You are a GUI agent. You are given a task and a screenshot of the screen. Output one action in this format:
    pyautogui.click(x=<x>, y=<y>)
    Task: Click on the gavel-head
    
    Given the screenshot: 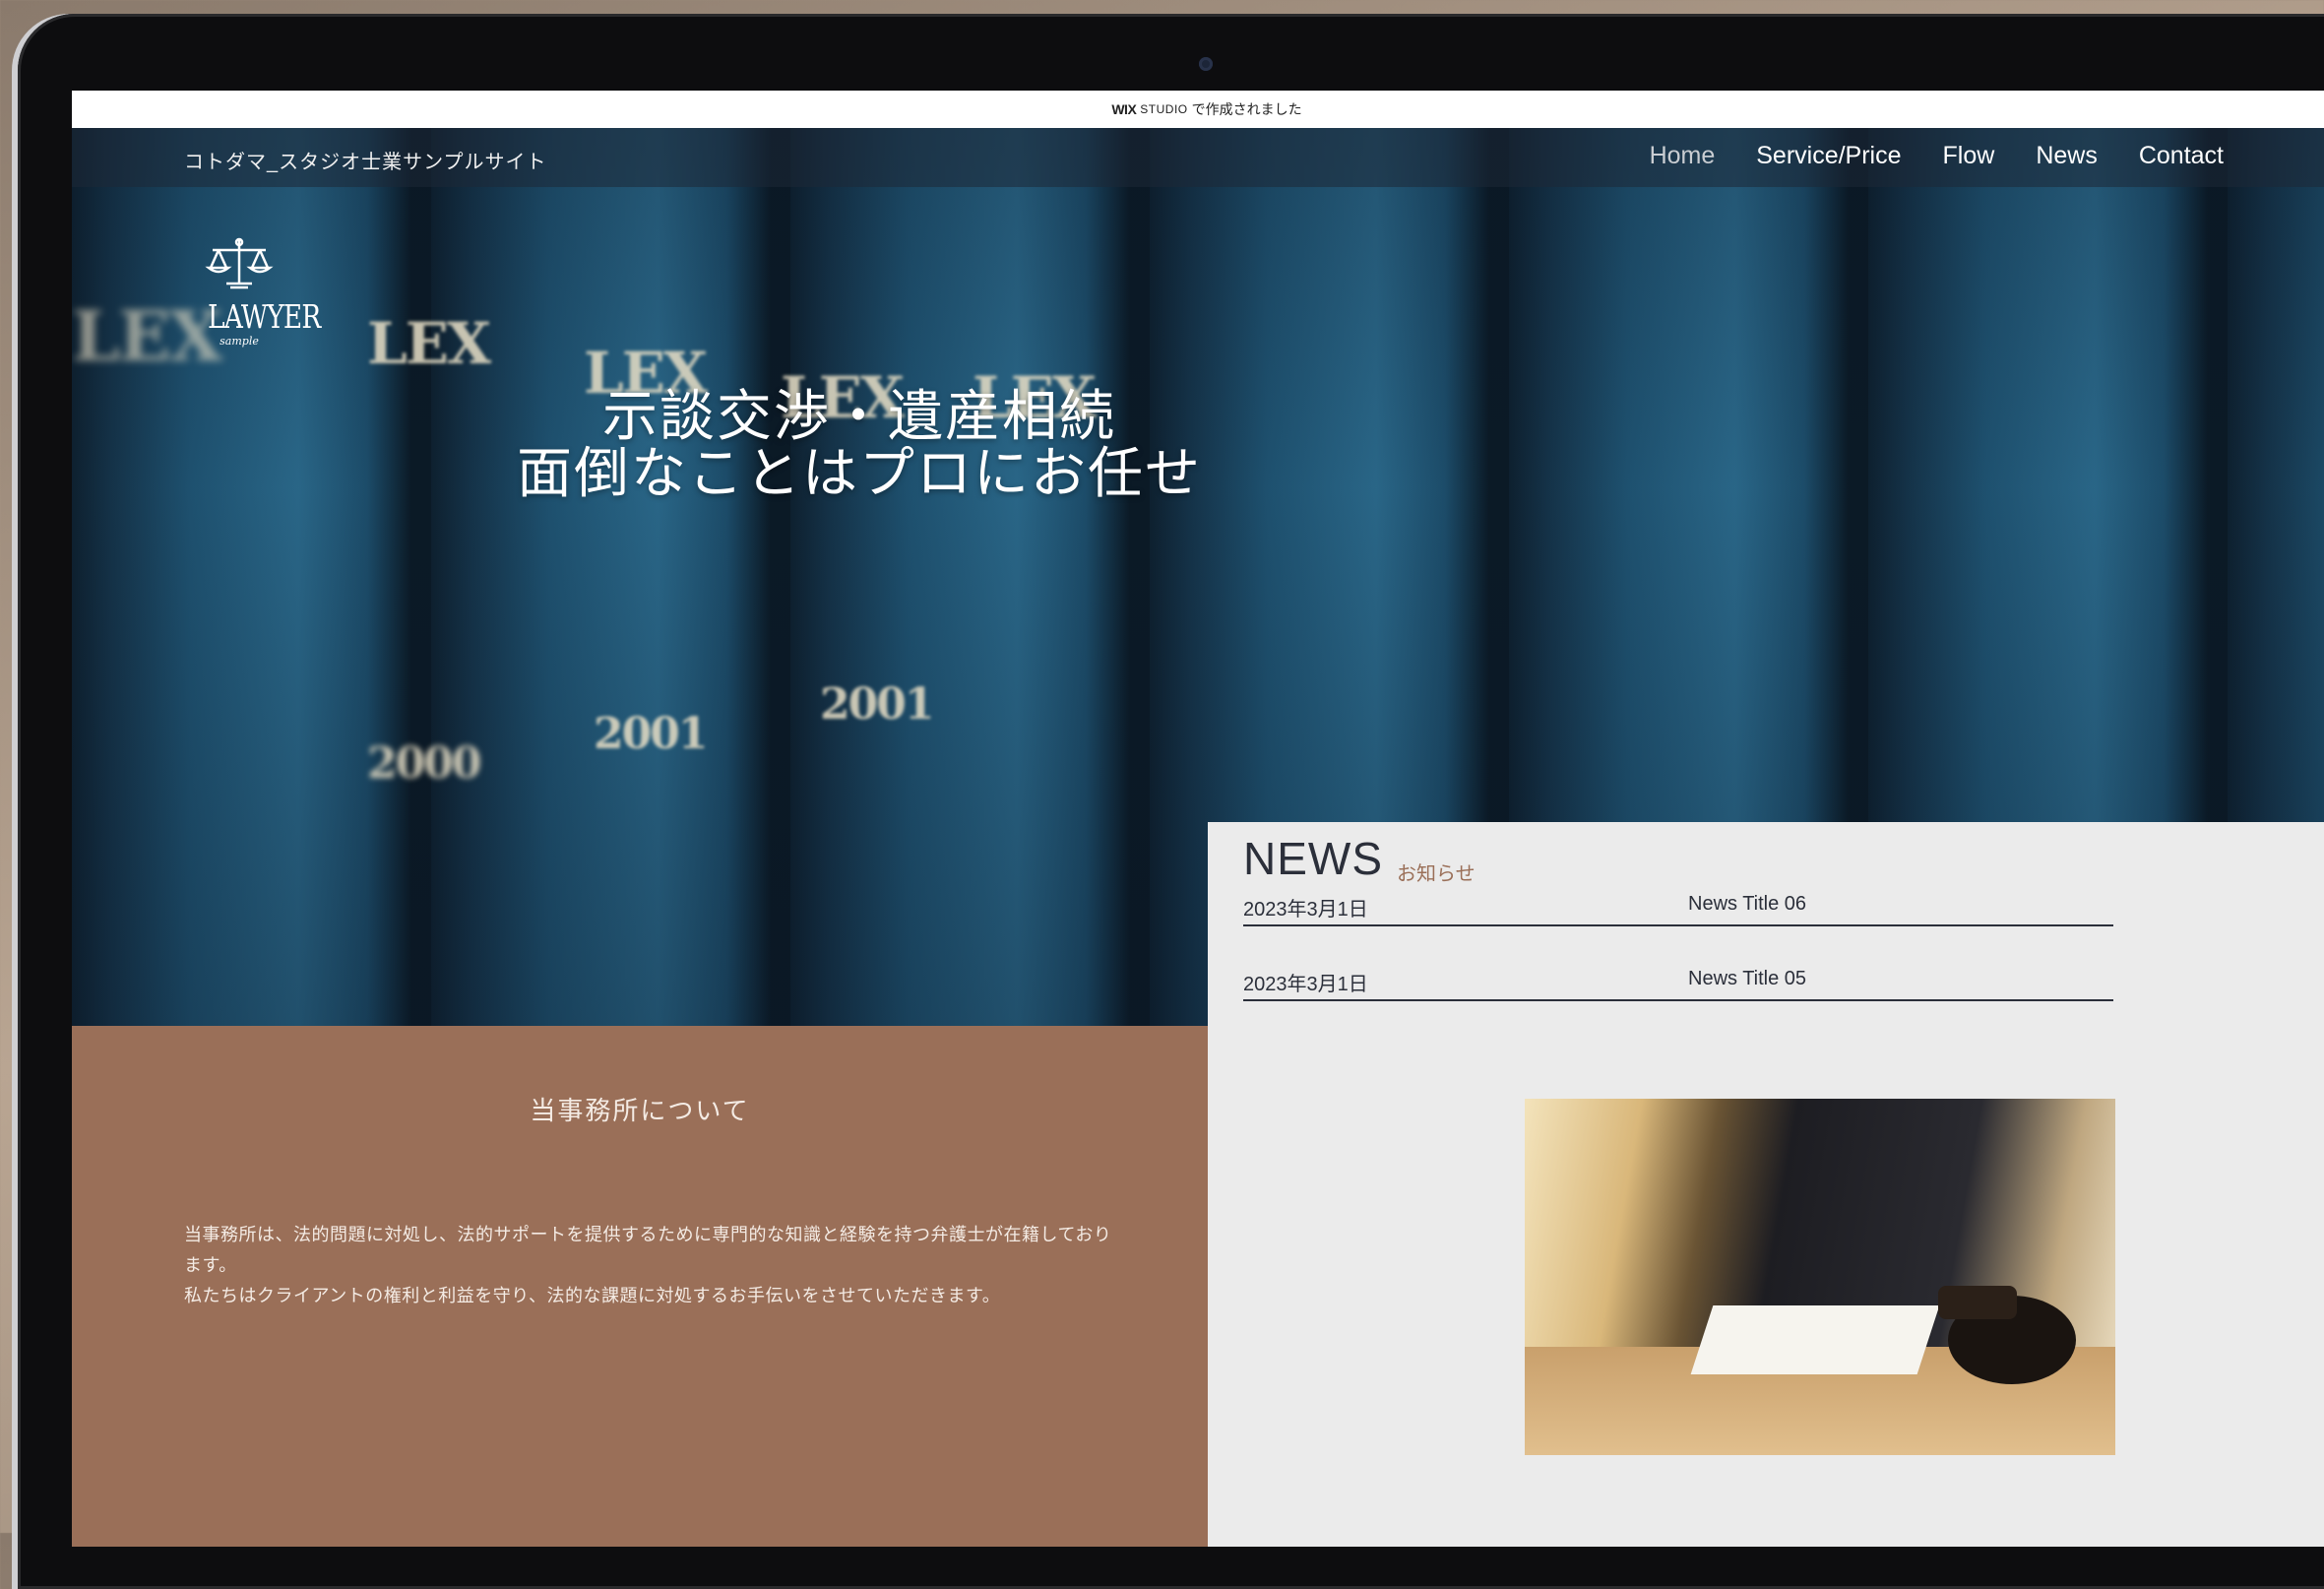 What is the action you would take?
    pyautogui.click(x=1977, y=1302)
    